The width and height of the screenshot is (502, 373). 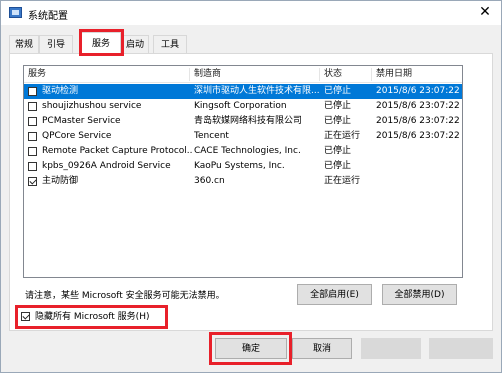 I want to click on hide-ms-services-checkbox, so click(x=25, y=316).